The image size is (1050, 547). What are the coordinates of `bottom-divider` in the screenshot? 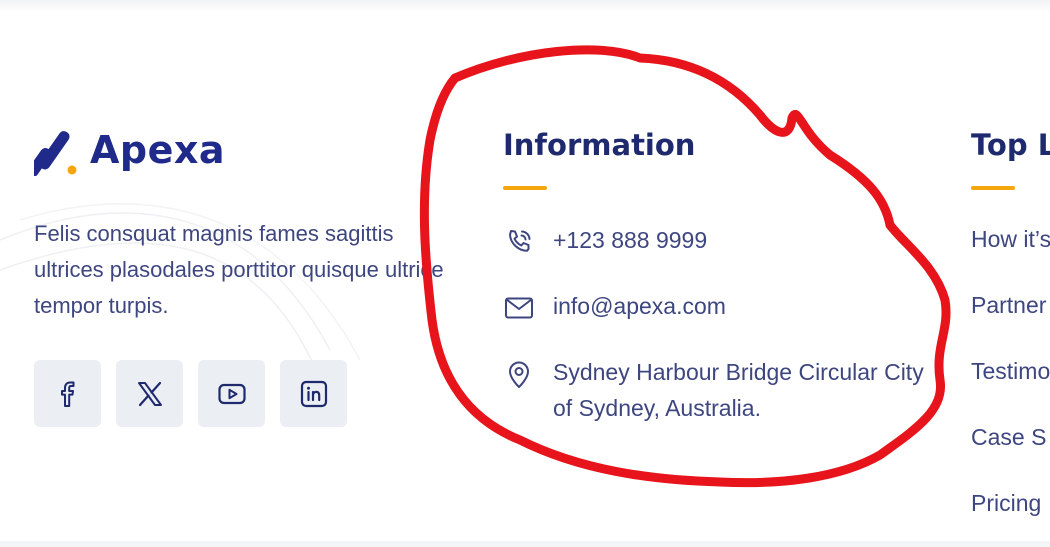 It's located at (525, 544).